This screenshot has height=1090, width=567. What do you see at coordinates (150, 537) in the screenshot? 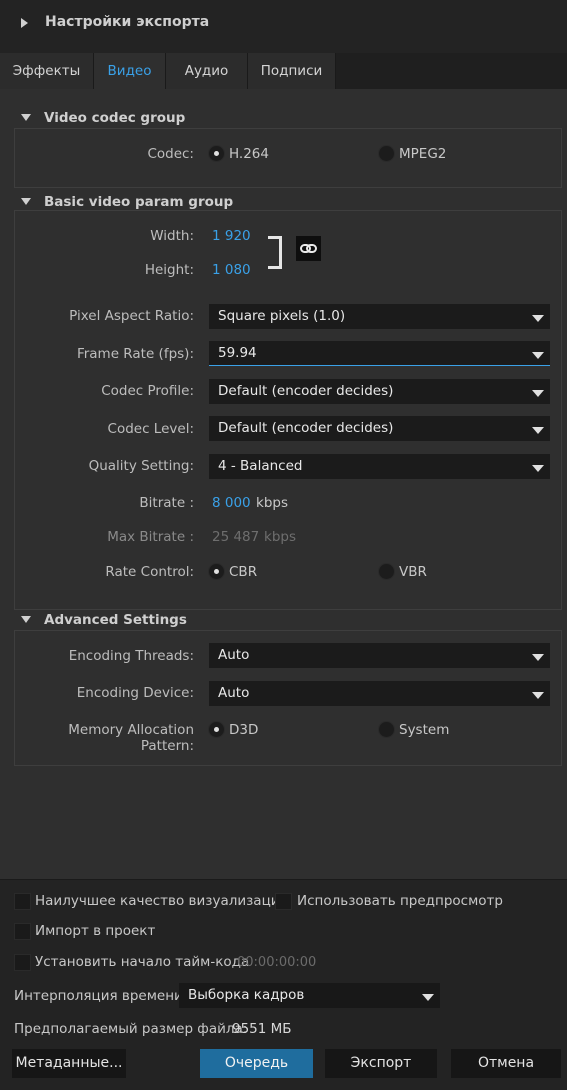
I see `max-bitrate-label: Max Bitrate :` at bounding box center [150, 537].